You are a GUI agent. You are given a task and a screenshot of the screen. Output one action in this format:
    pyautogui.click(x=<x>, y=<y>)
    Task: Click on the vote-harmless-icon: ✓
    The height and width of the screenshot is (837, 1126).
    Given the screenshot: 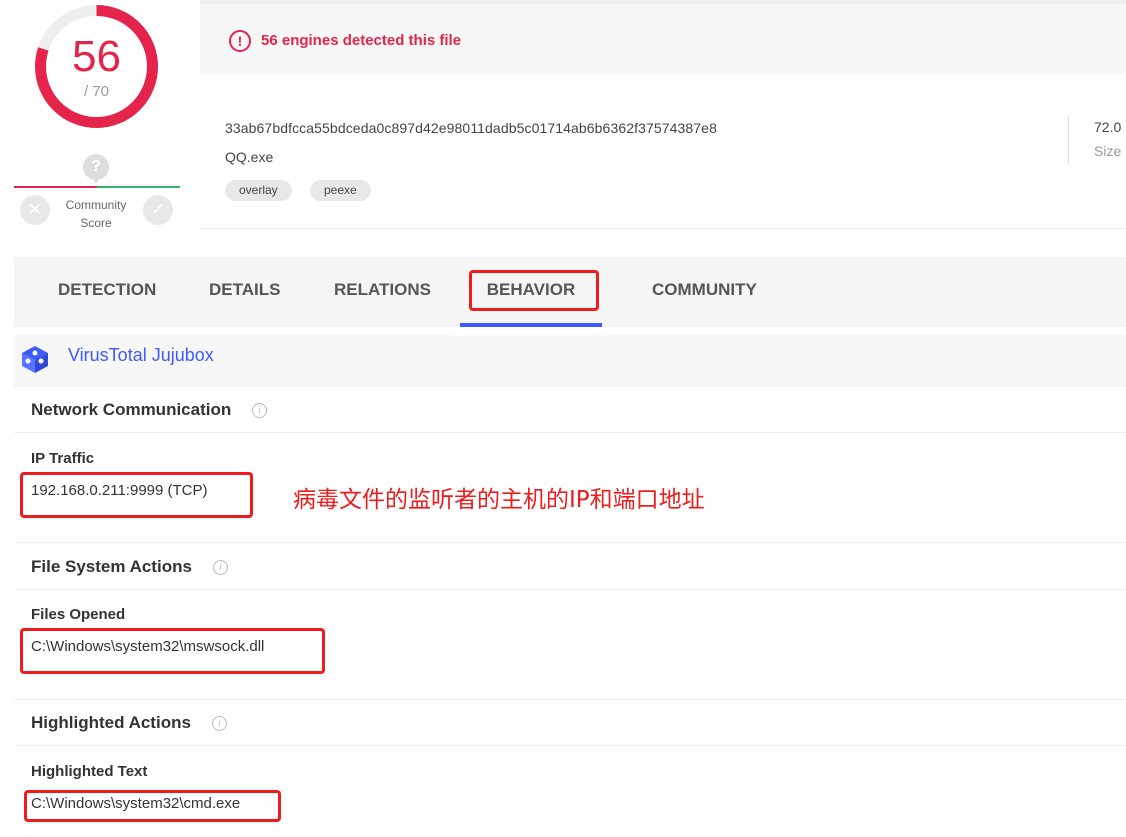 What is the action you would take?
    pyautogui.click(x=158, y=210)
    